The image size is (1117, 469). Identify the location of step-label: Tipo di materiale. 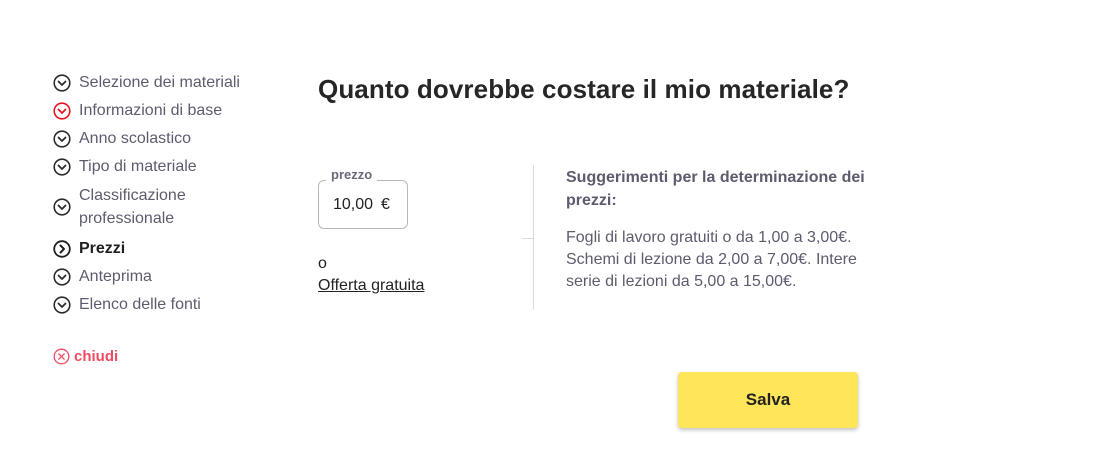
(138, 166).